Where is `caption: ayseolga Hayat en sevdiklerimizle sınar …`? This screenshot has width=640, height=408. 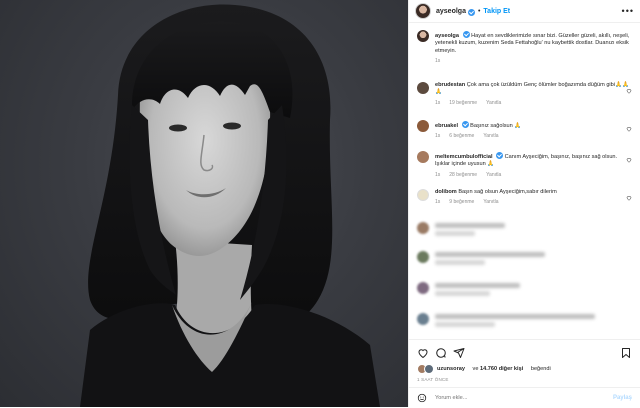 caption: ayseolga Hayat en sevdiklerimizle sınar … is located at coordinates (524, 48).